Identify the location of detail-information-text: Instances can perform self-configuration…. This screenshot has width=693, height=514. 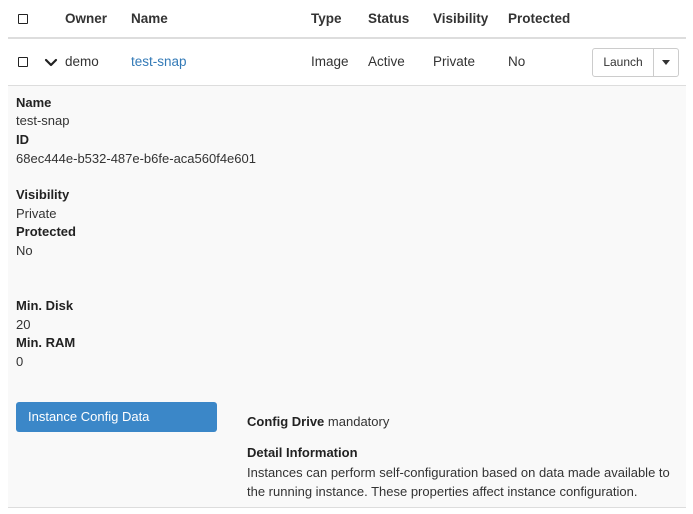
(458, 482).